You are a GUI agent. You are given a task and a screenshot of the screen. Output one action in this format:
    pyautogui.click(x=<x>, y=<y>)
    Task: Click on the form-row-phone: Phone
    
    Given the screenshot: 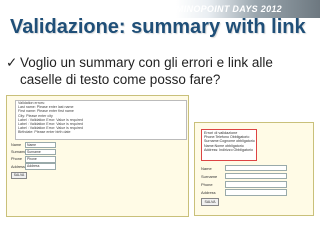 What is the action you would take?
    pyautogui.click(x=244, y=184)
    